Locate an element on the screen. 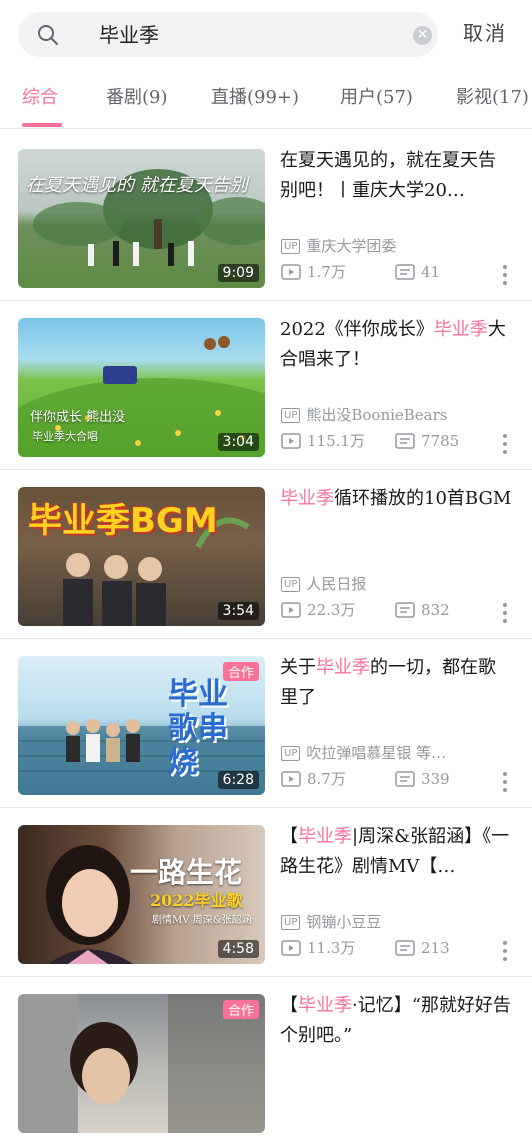  thumbnail-overlay-text: 伴你成长 熊出没 is located at coordinates (78, 417).